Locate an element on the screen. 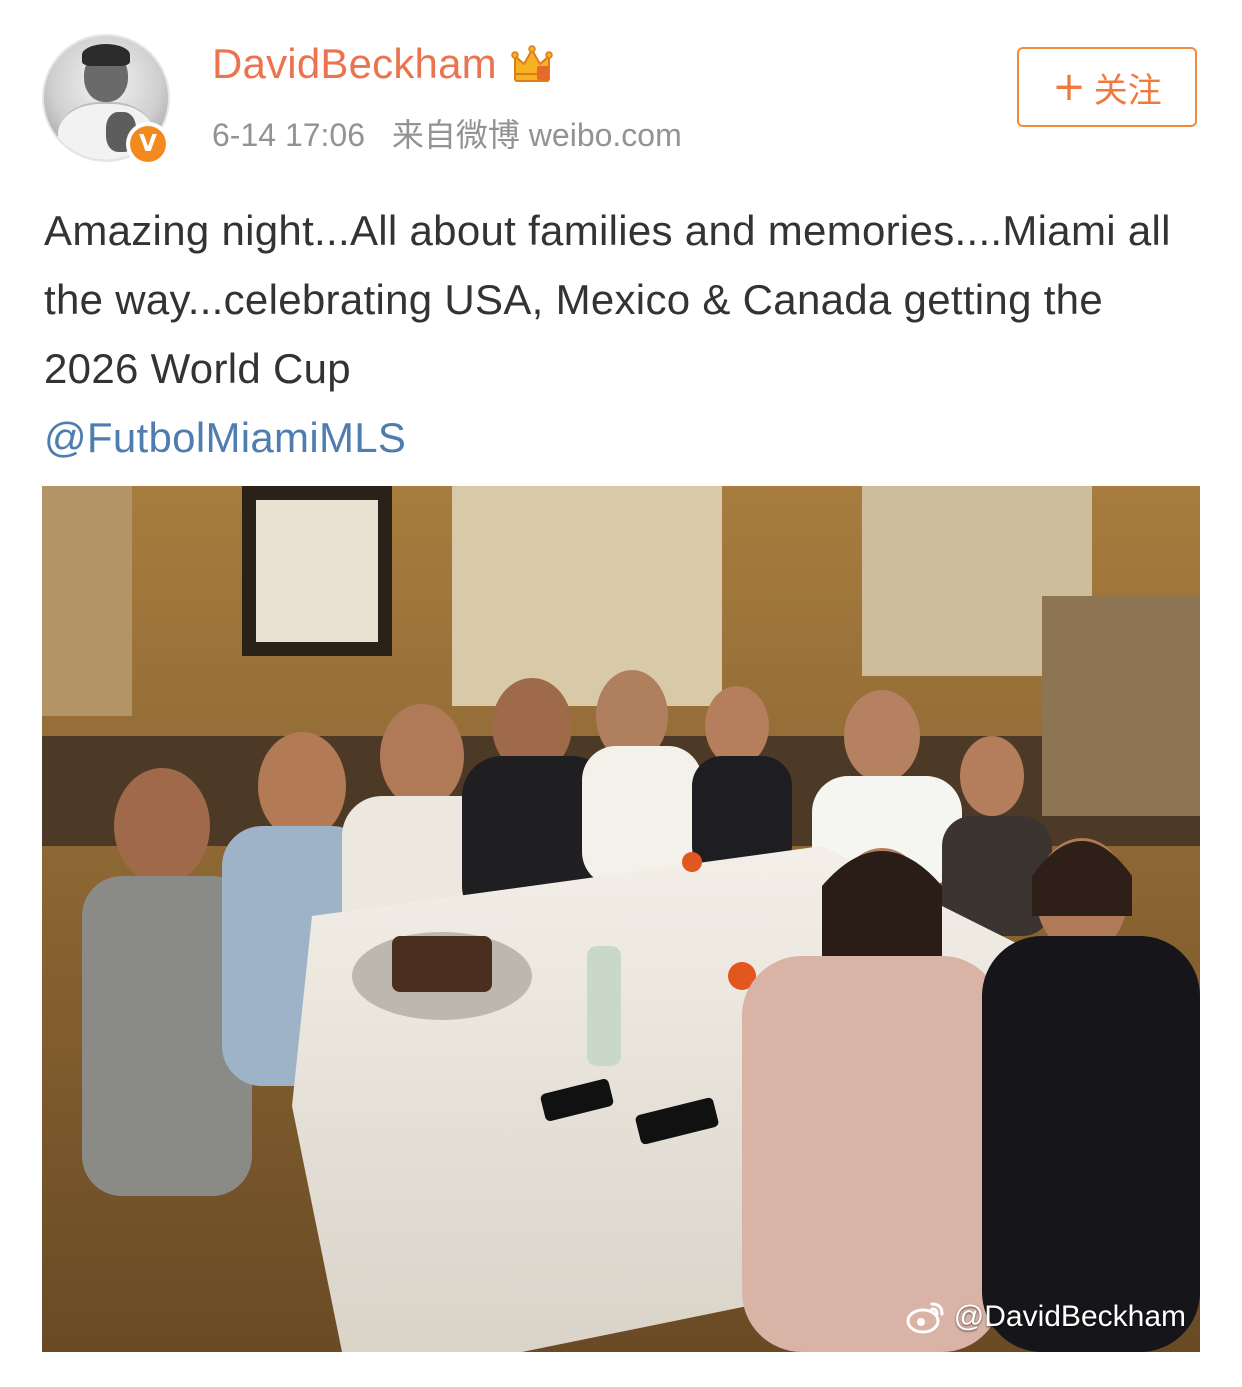 This screenshot has width=1242, height=1387. watermark-text: @DavidBeckham is located at coordinates (1069, 1316).